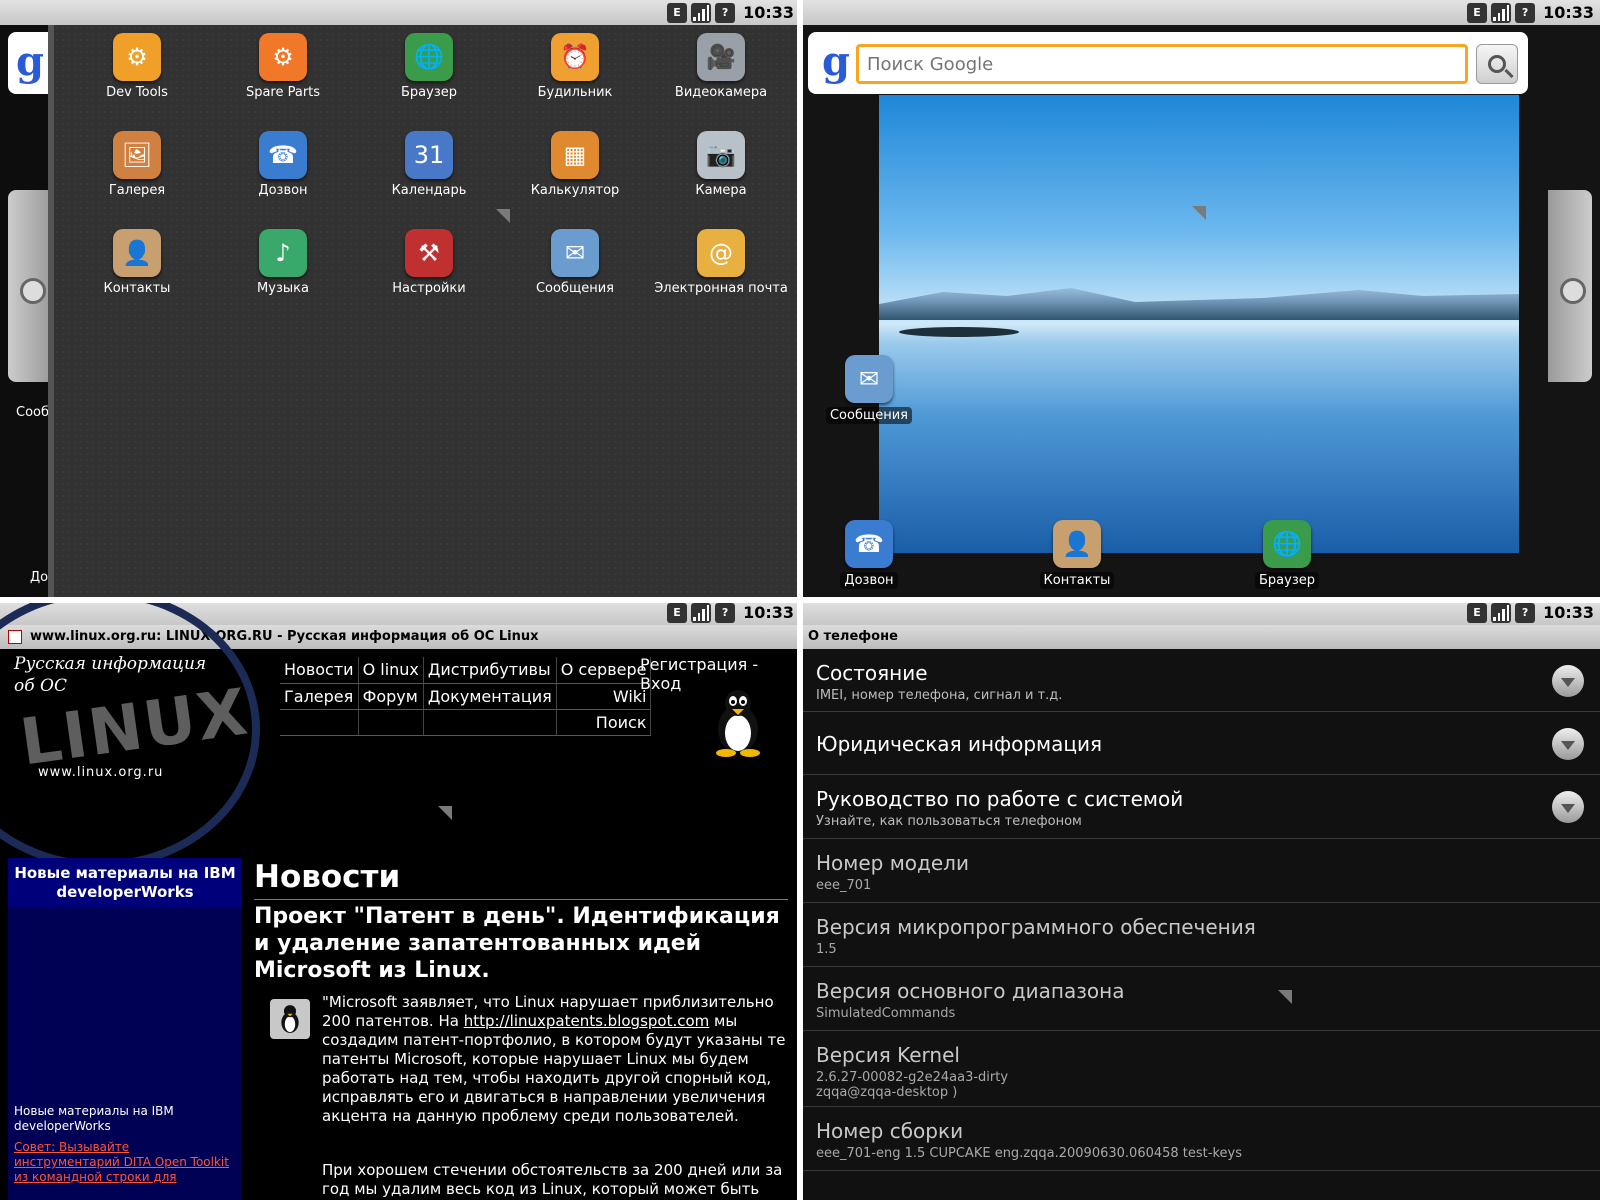 The height and width of the screenshot is (1200, 1600). Describe the element at coordinates (33, 291) in the screenshot. I see `arrow-icon` at that location.